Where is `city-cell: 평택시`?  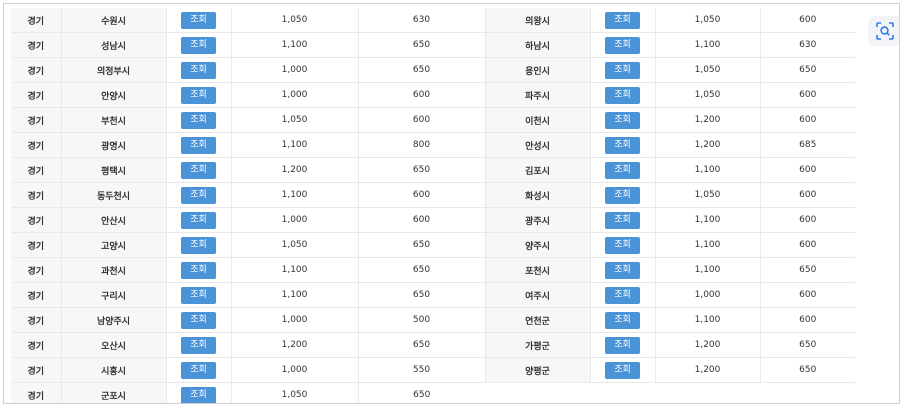
city-cell: 평택시 is located at coordinates (113, 170).